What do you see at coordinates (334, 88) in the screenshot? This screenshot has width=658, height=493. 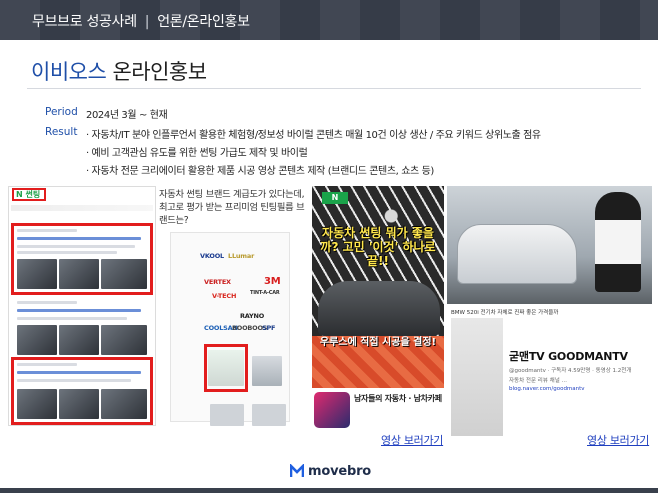 I see `title-divider` at bounding box center [334, 88].